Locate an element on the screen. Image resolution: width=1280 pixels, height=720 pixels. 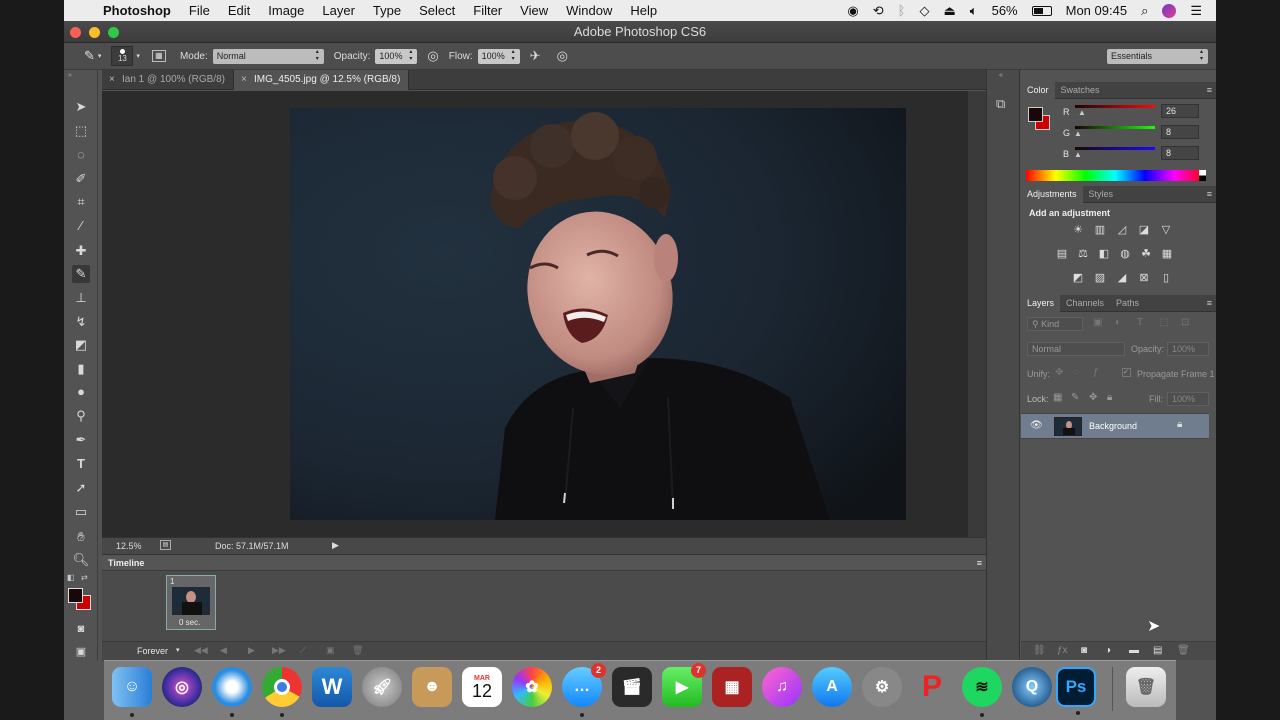
hue-saturation-icon: ▤ is located at coordinates (1062, 254).